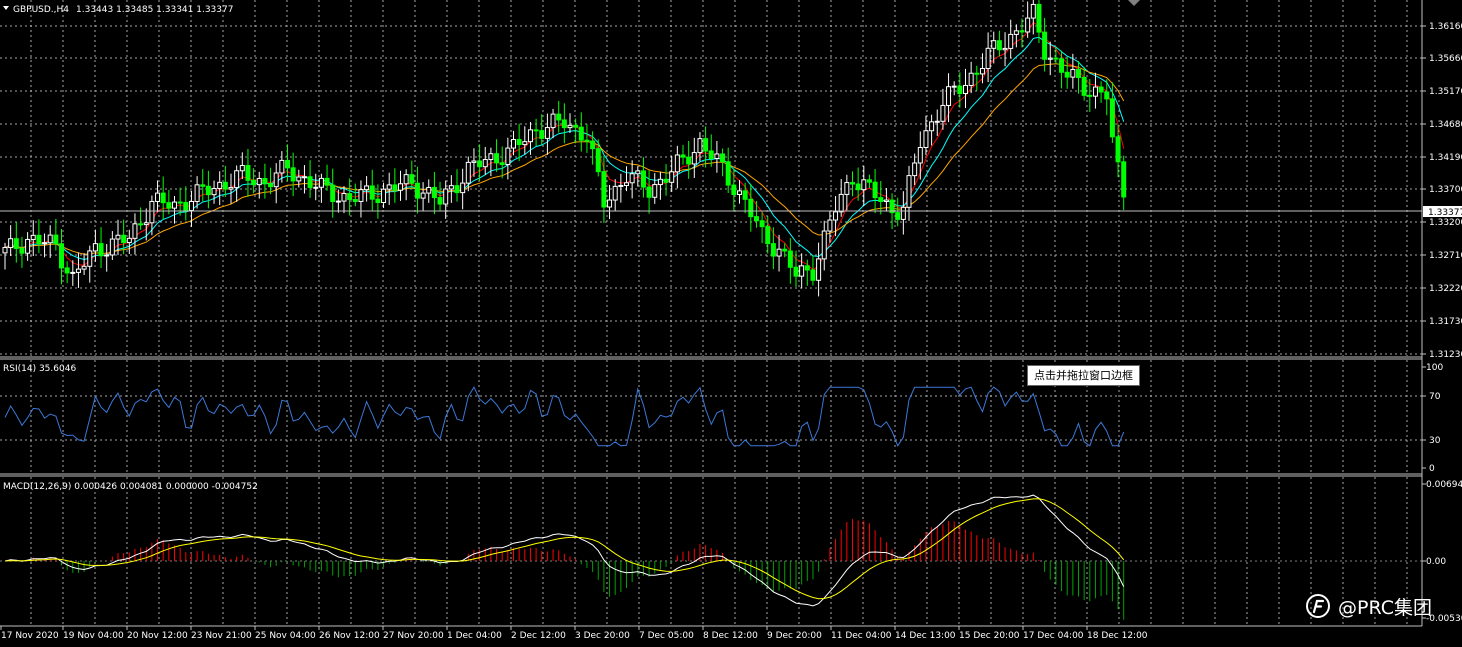 This screenshot has height=647, width=1462. I want to click on time-tick-label: 2 Dec 12:00, so click(538, 636).